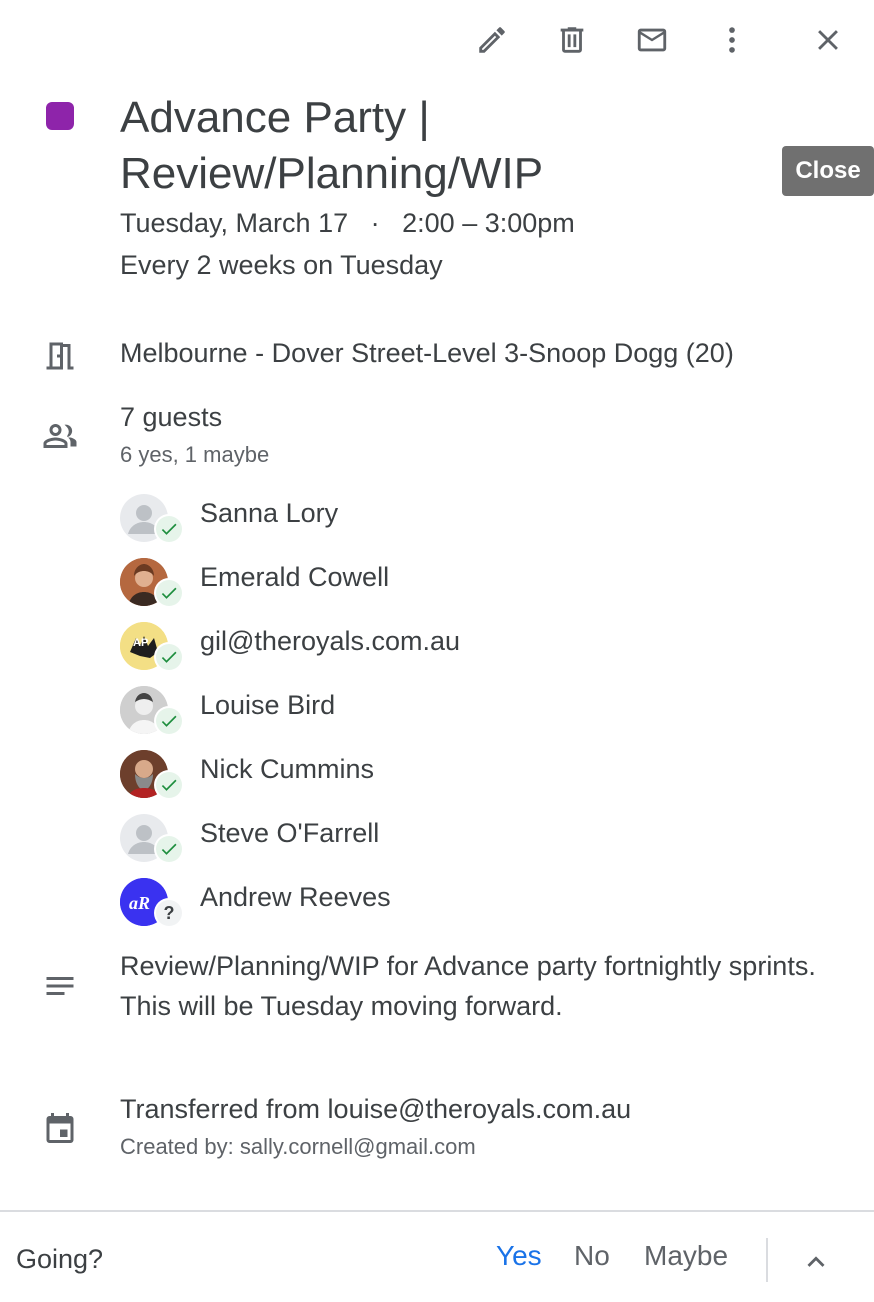 This screenshot has height=1302, width=874. What do you see at coordinates (330, 641) in the screenshot?
I see `guest-name: gil@theroyals.com.au` at bounding box center [330, 641].